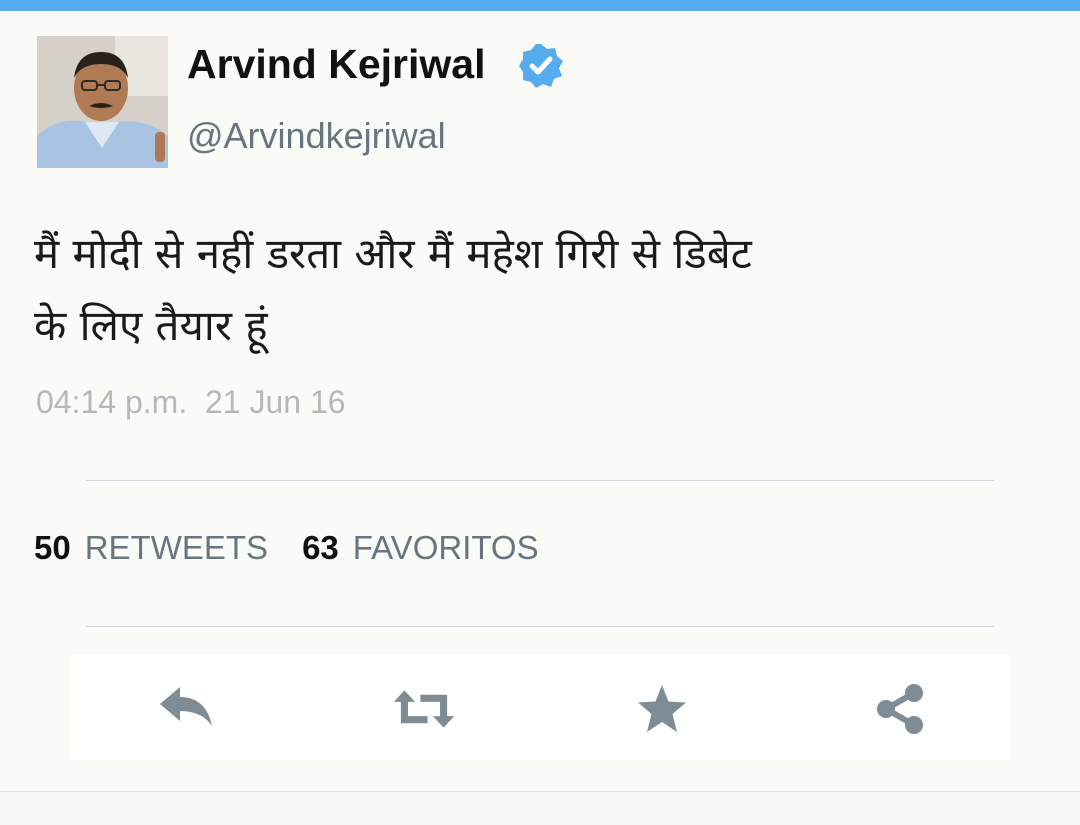 The width and height of the screenshot is (1080, 825). I want to click on tweet-actions-bar, so click(540, 707).